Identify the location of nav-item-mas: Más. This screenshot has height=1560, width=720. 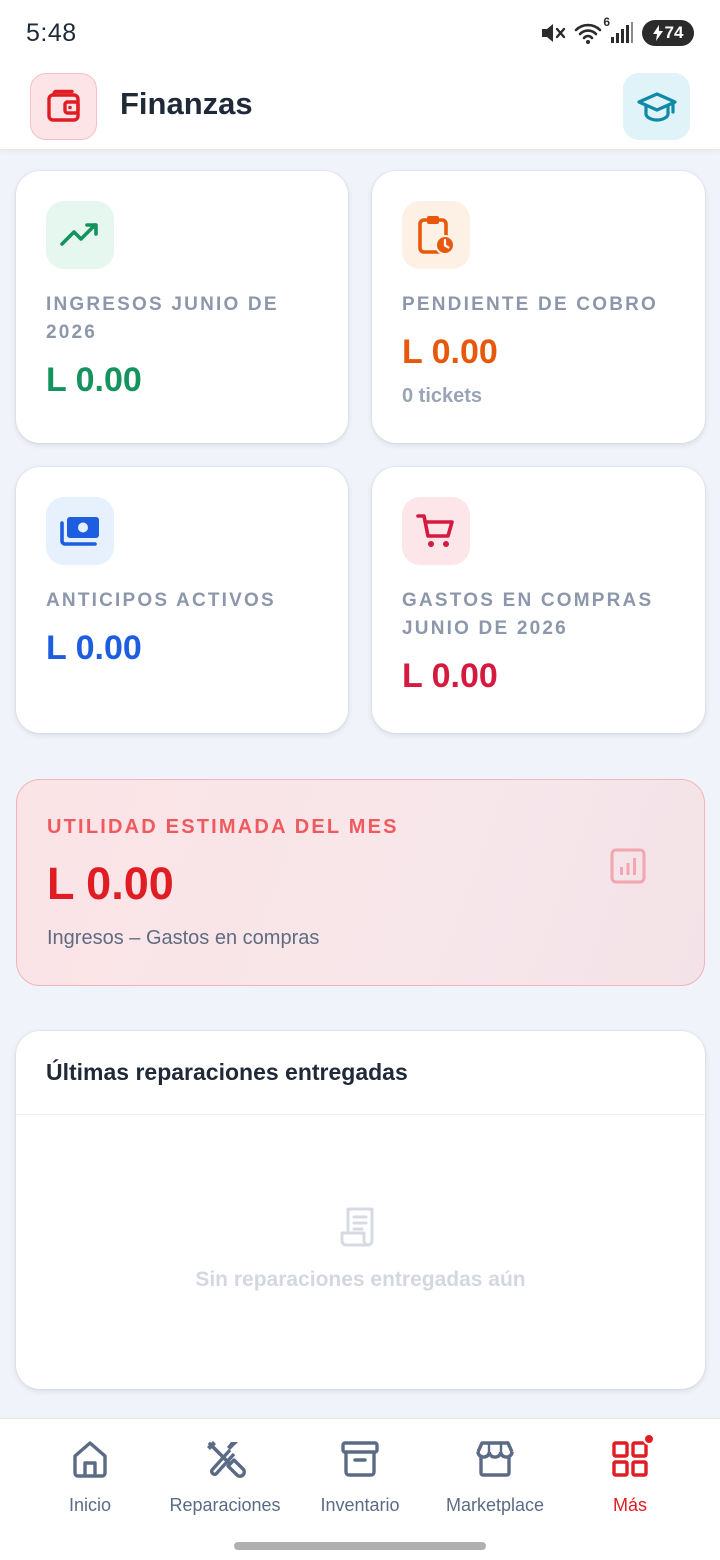
(630, 1480).